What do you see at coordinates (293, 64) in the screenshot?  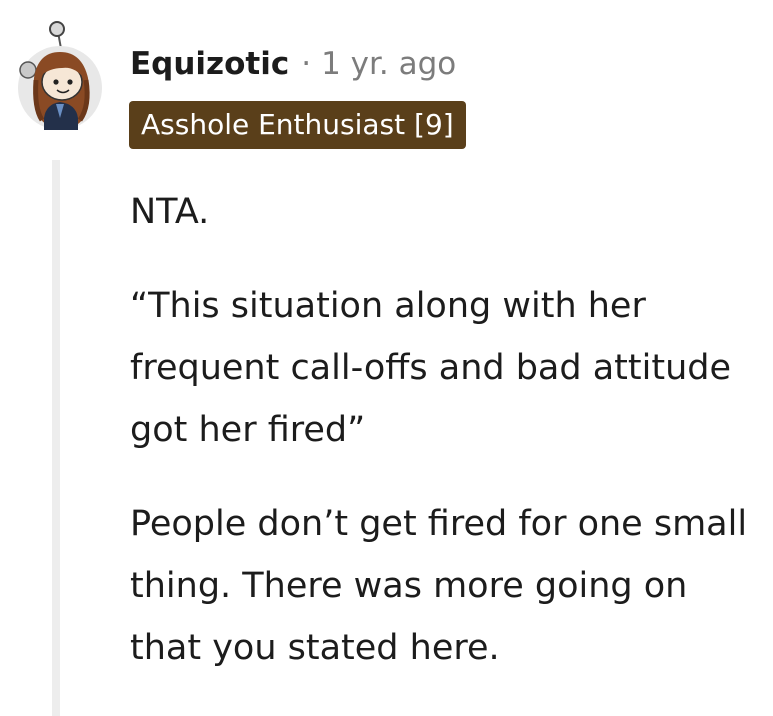 I see `comment-header: Equizotic · 1 yr. ago` at bounding box center [293, 64].